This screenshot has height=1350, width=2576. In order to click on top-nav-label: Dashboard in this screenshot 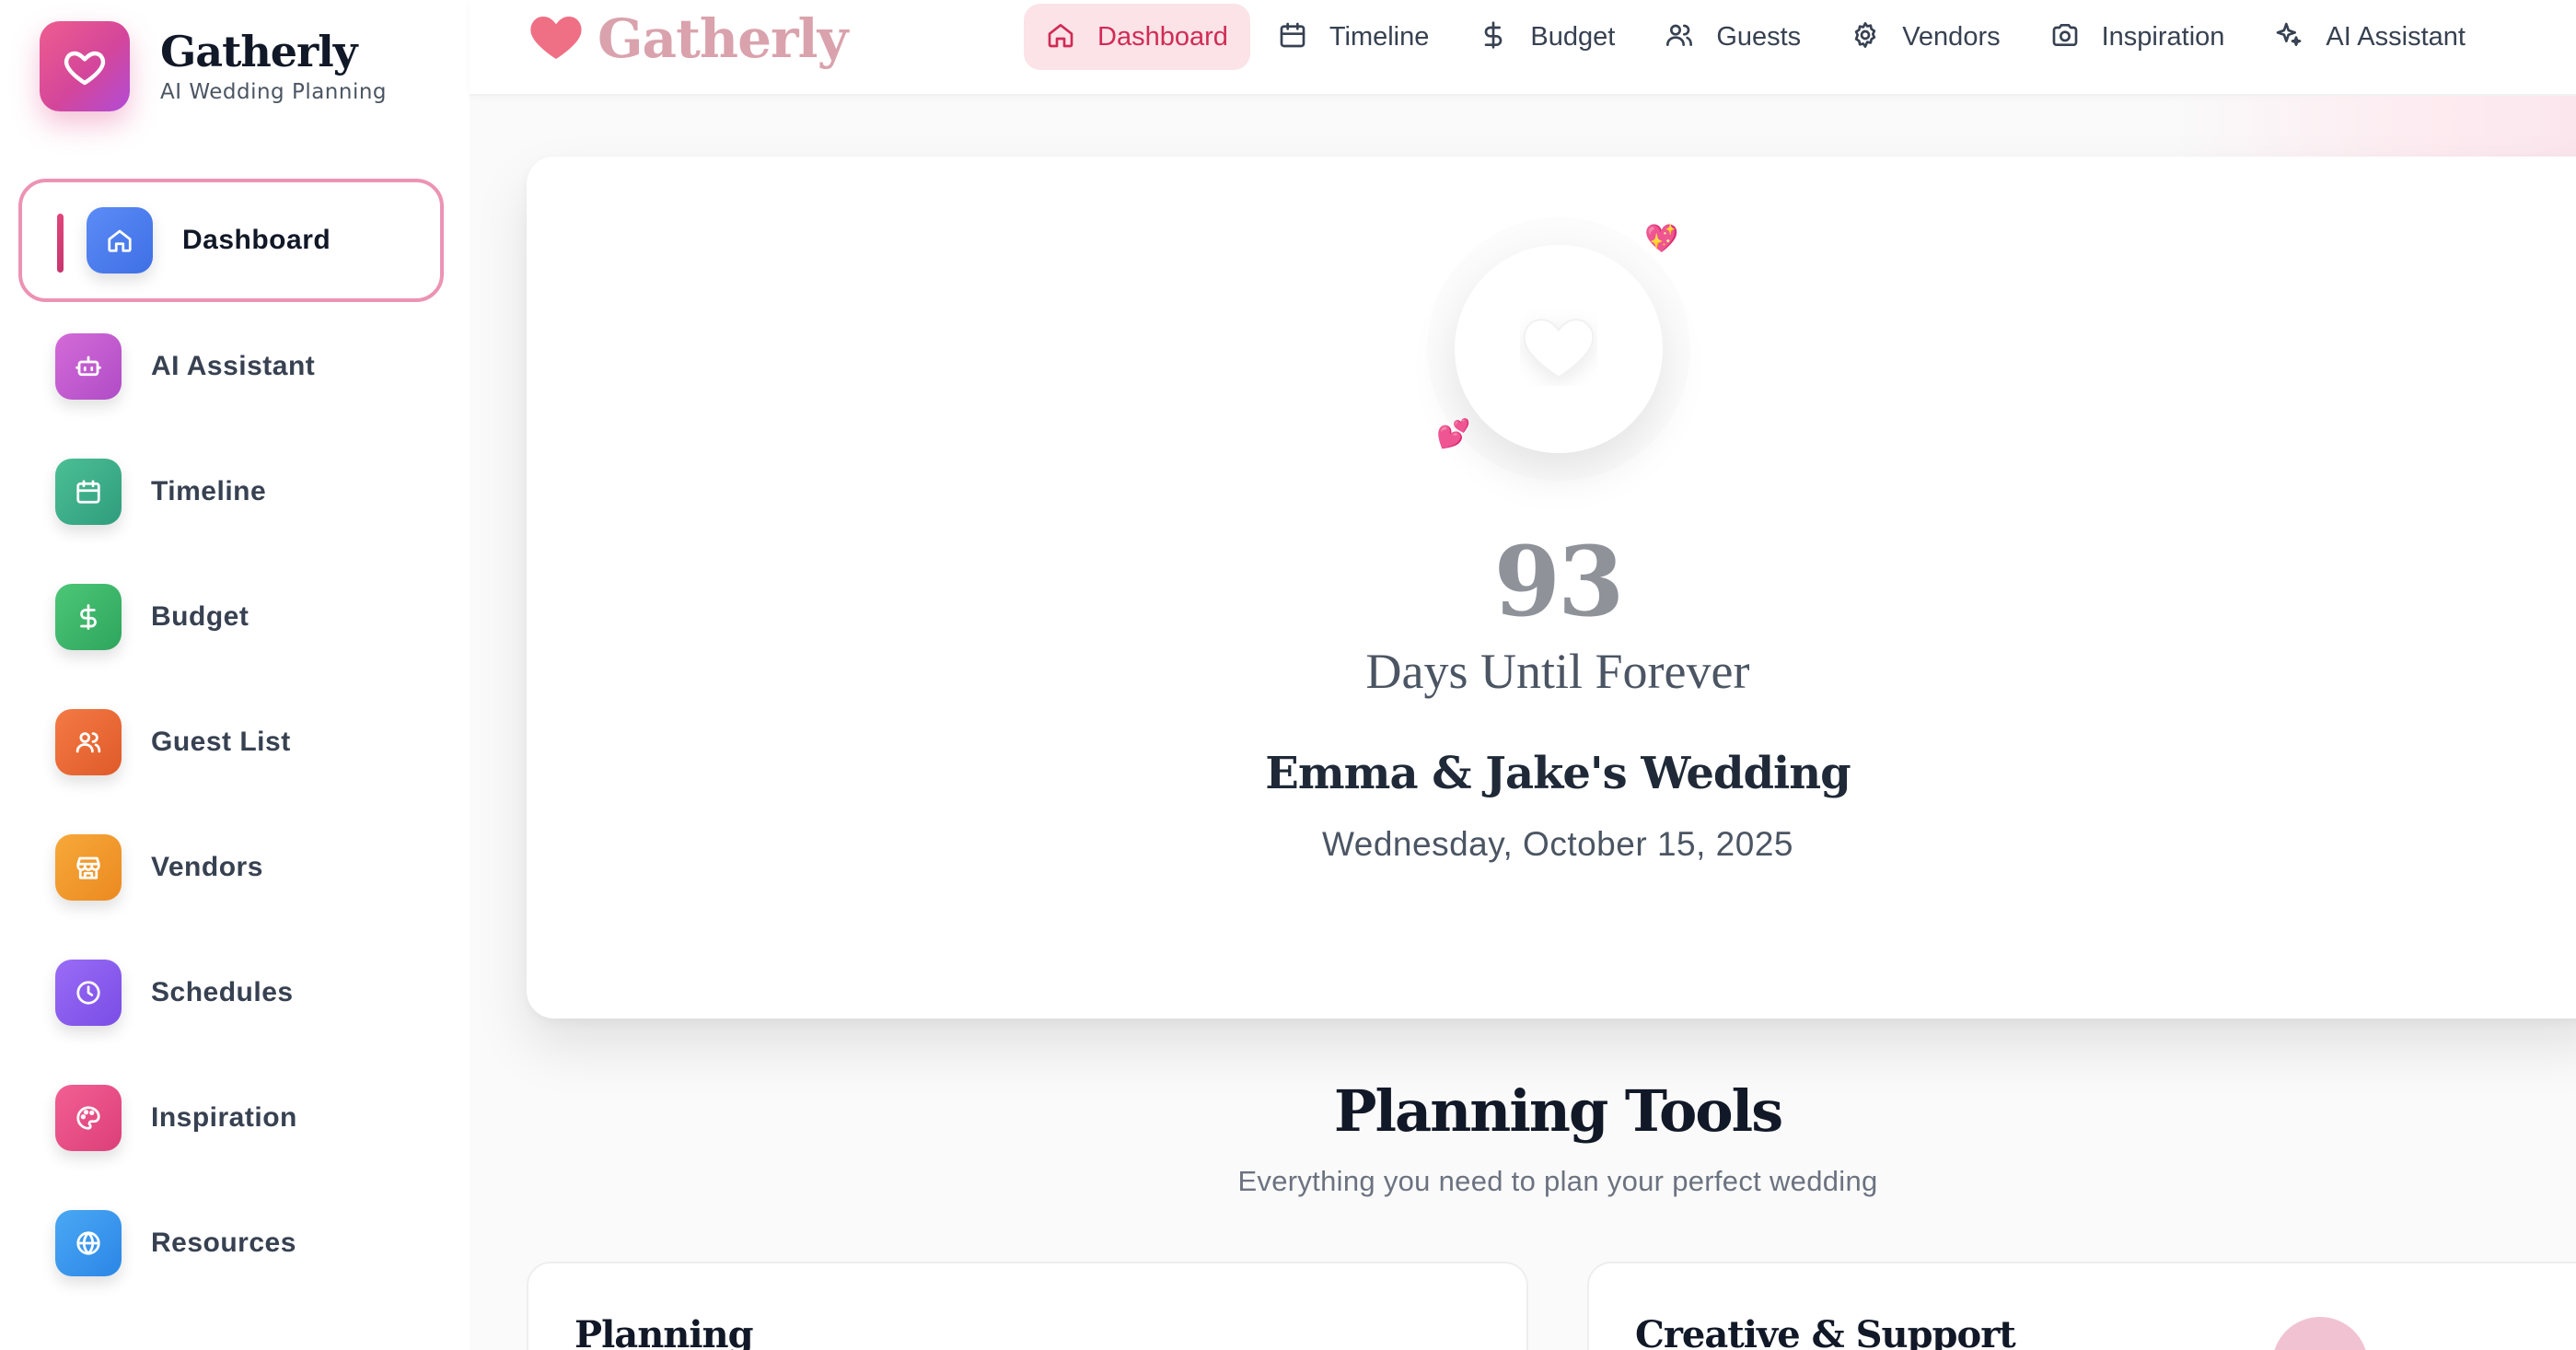, I will do `click(1162, 37)`.